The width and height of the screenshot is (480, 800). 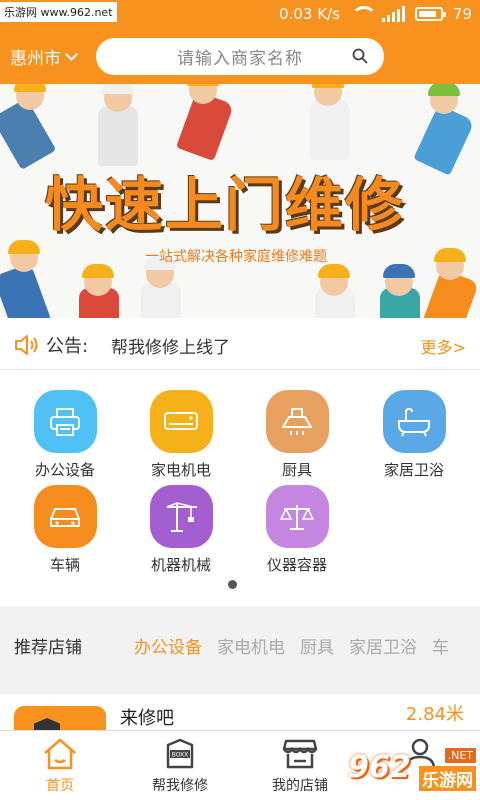 What do you see at coordinates (168, 645) in the screenshot?
I see `tab-office-equipment: 办公设备` at bounding box center [168, 645].